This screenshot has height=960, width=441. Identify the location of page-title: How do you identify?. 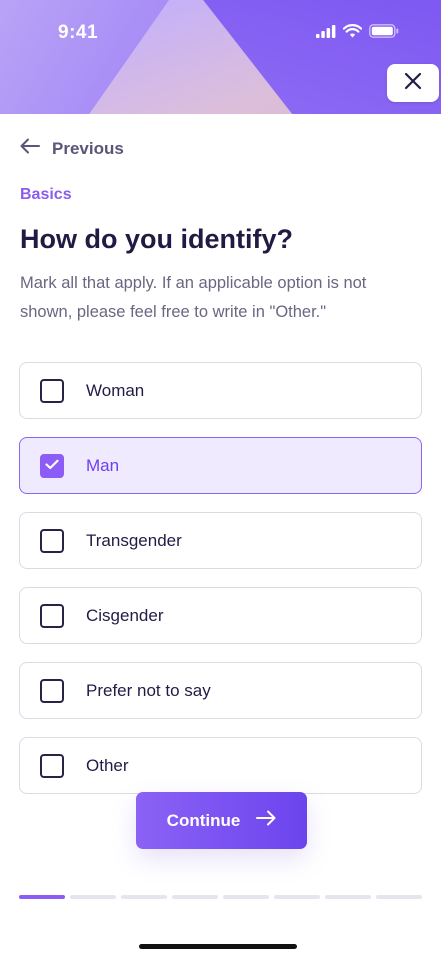
(156, 239).